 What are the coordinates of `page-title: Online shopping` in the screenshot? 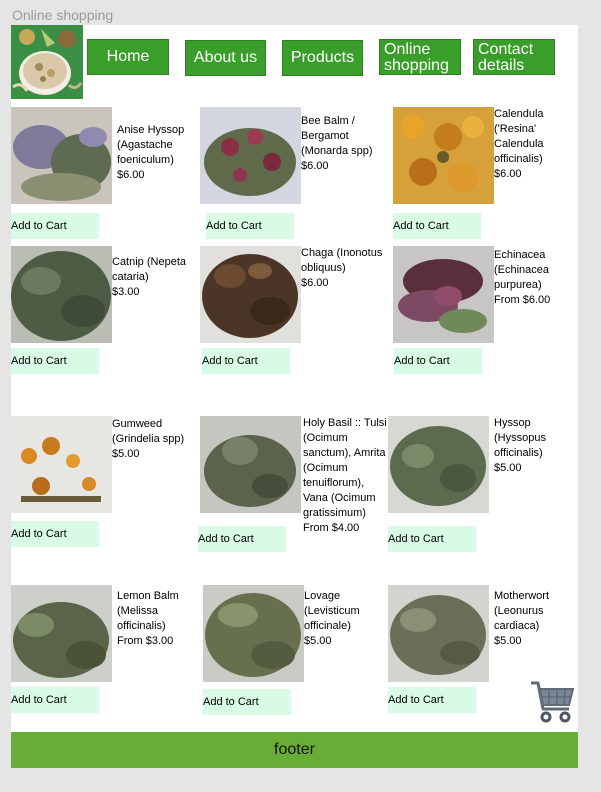 It's located at (63, 15).